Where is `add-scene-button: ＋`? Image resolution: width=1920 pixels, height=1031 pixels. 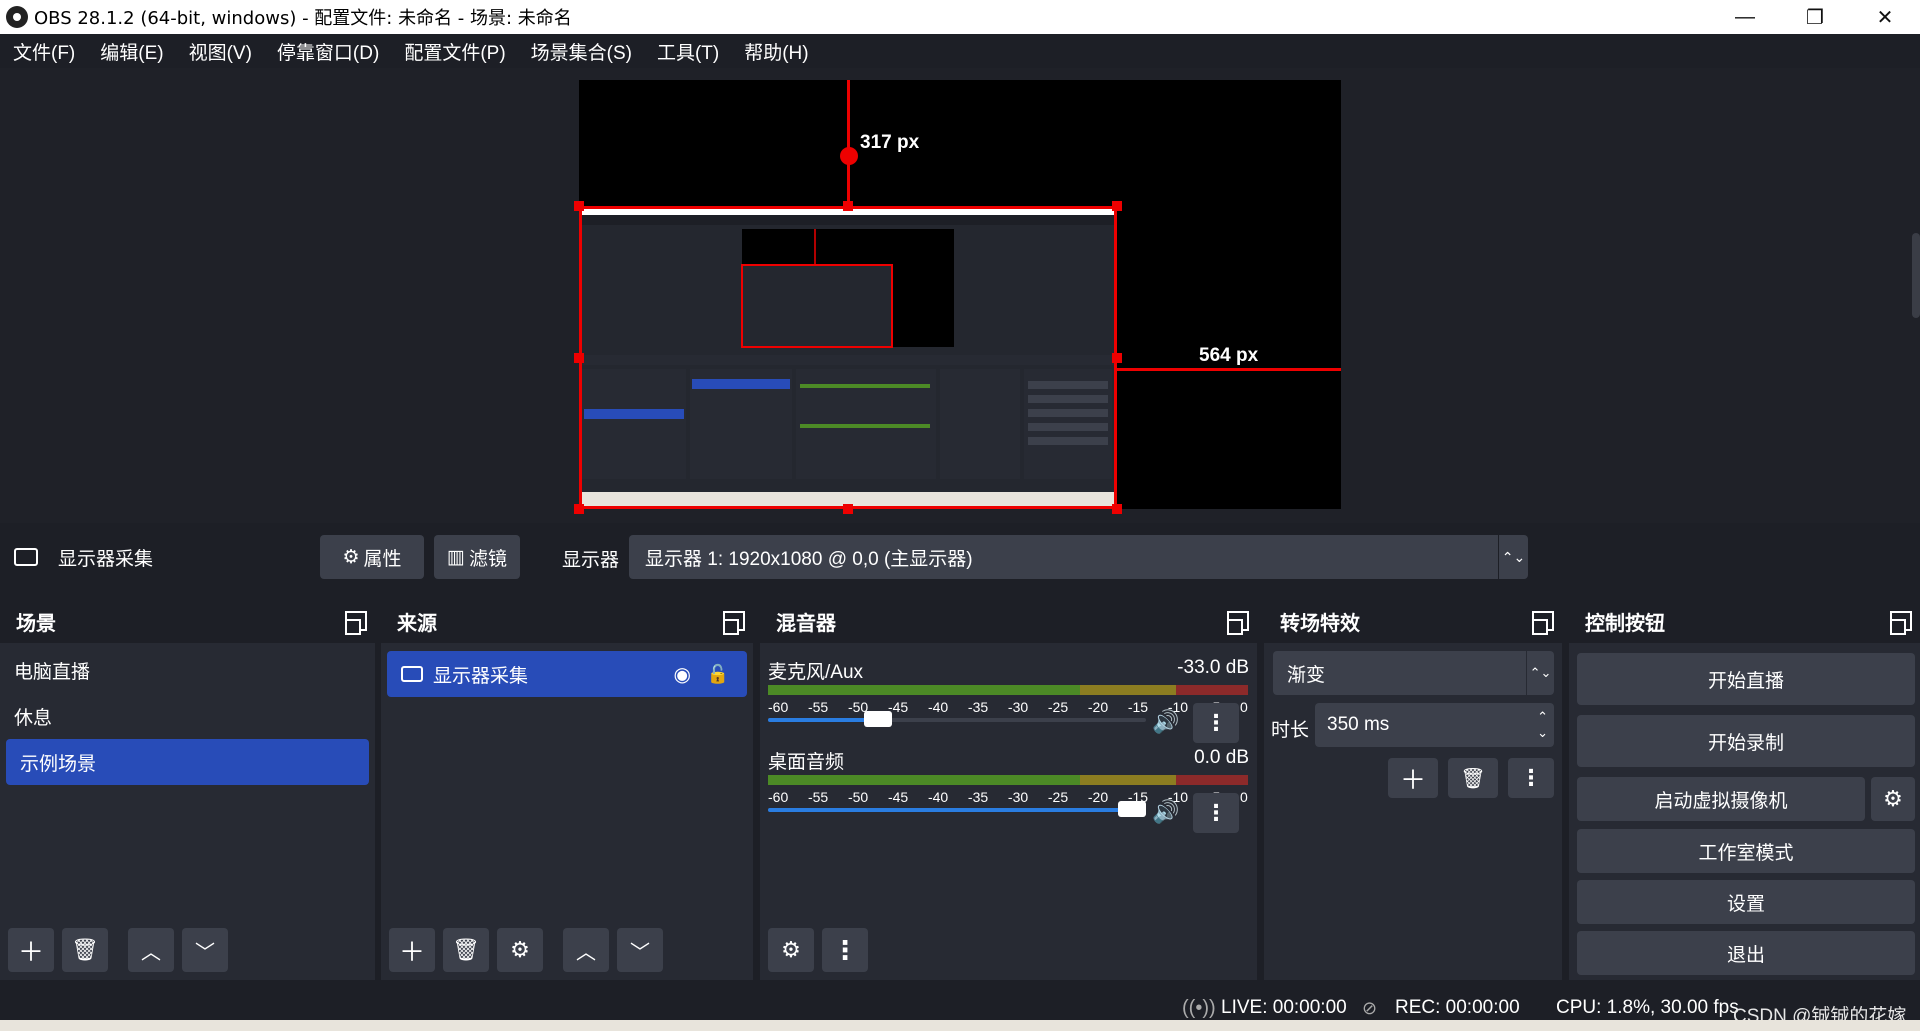 add-scene-button: ＋ is located at coordinates (31, 950).